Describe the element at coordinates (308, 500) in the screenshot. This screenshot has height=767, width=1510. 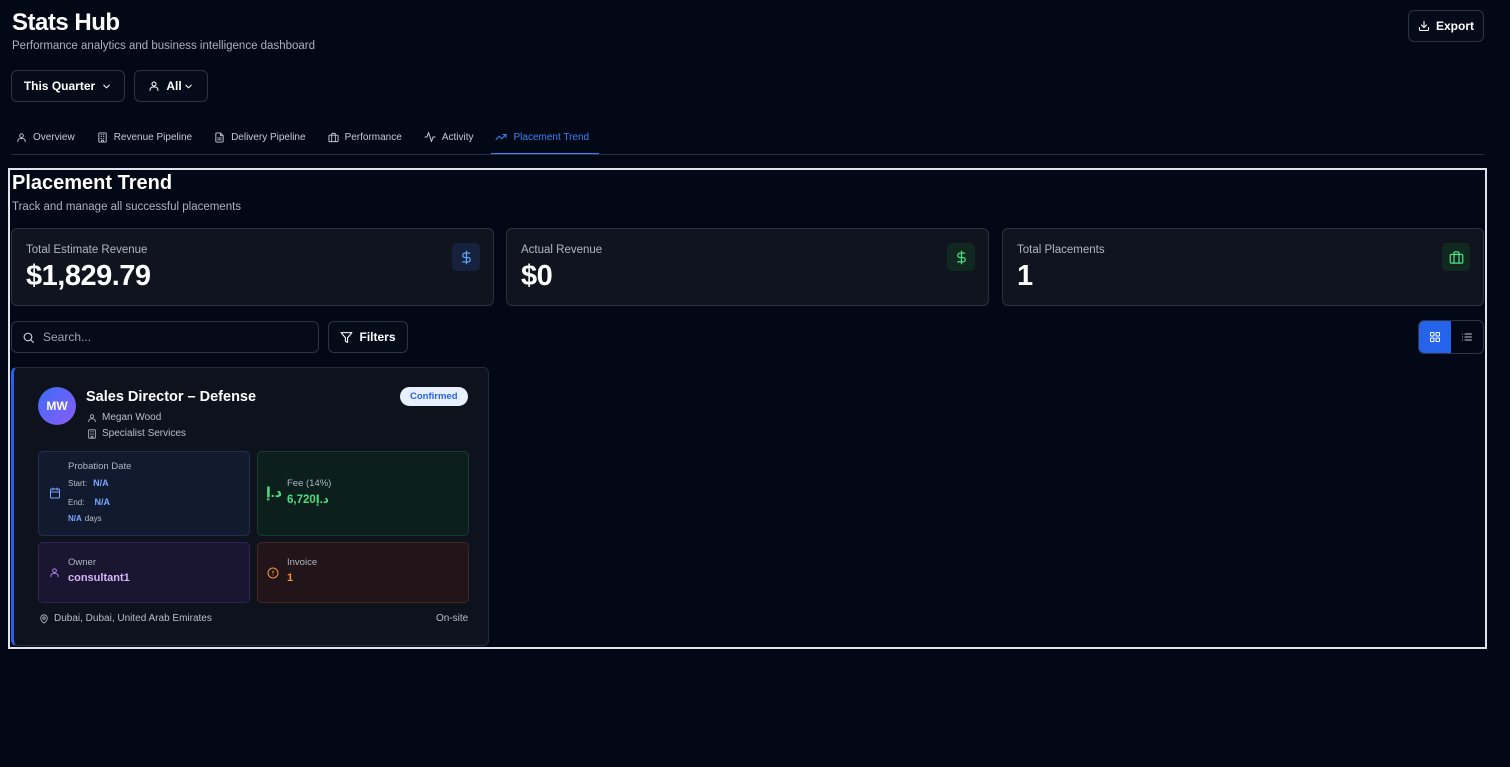
I see `fee-value: 6,720د.إ` at that location.